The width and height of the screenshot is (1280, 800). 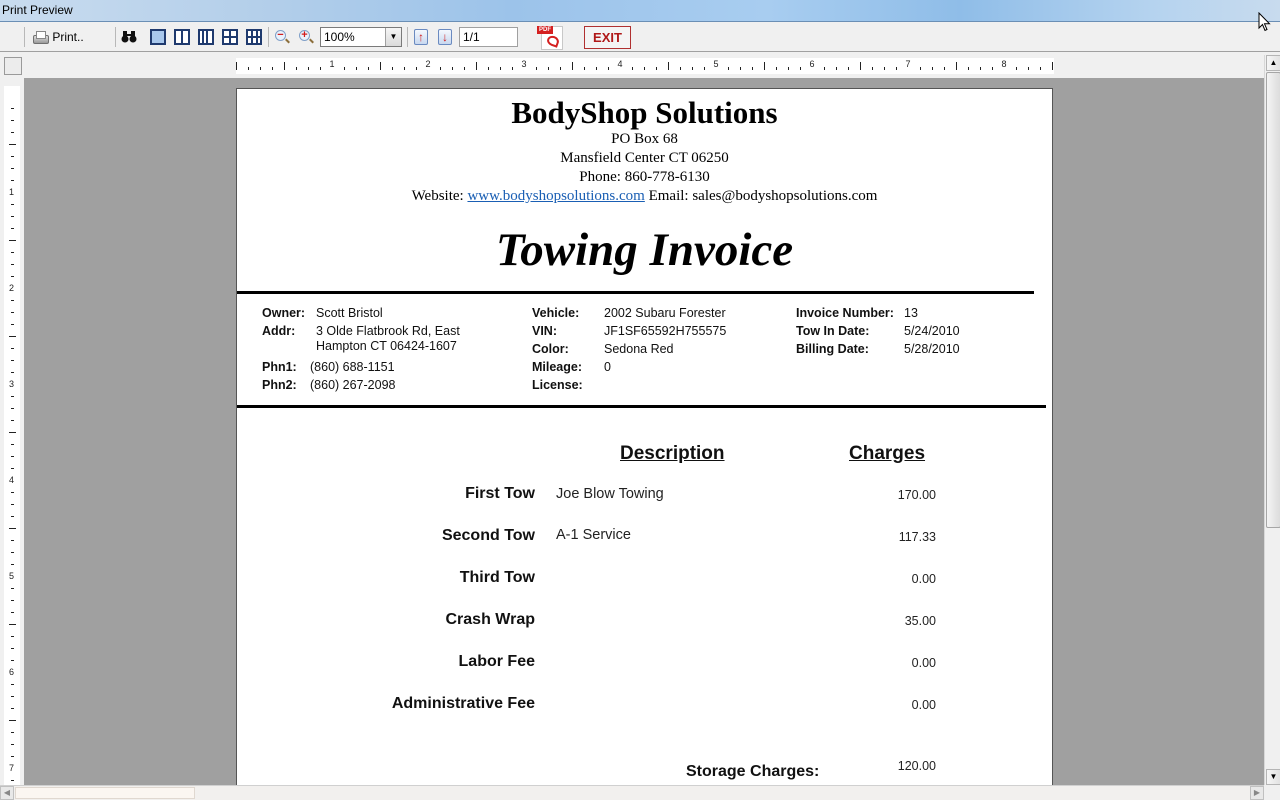 I want to click on one-page-button, so click(x=158, y=37).